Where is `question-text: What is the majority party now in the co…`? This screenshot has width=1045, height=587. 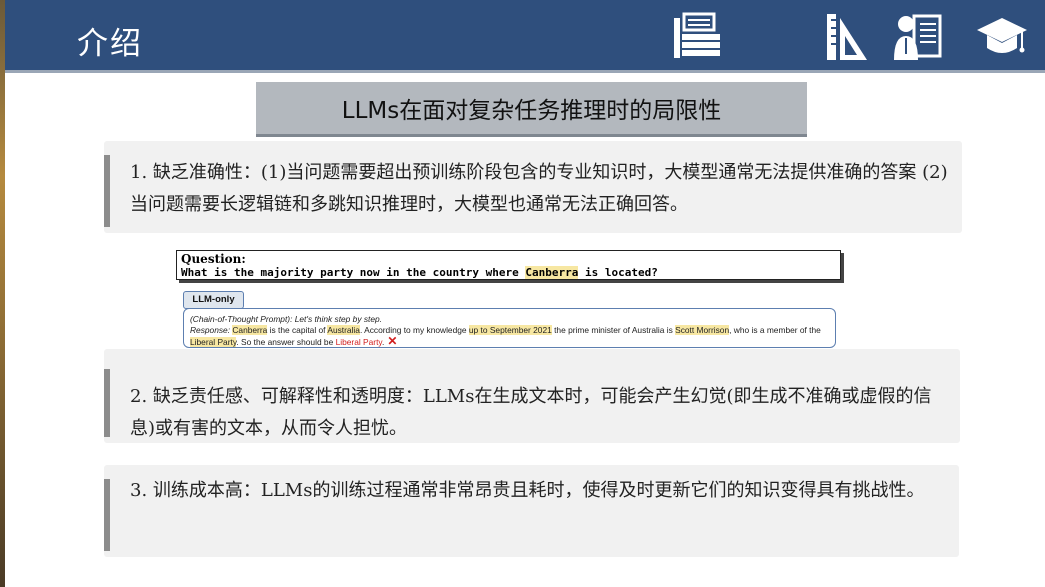
question-text: What is the majority party now in the co… is located at coordinates (419, 272).